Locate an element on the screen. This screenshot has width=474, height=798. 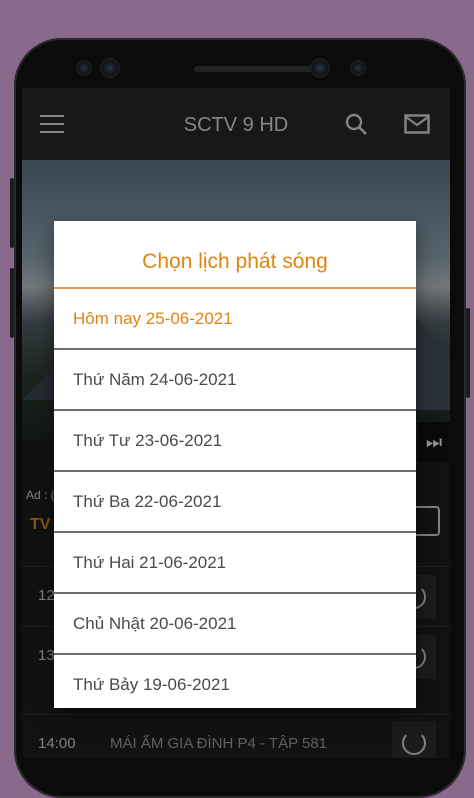
date-option: Thứ Bảy 19-06-2021 is located at coordinates (235, 684).